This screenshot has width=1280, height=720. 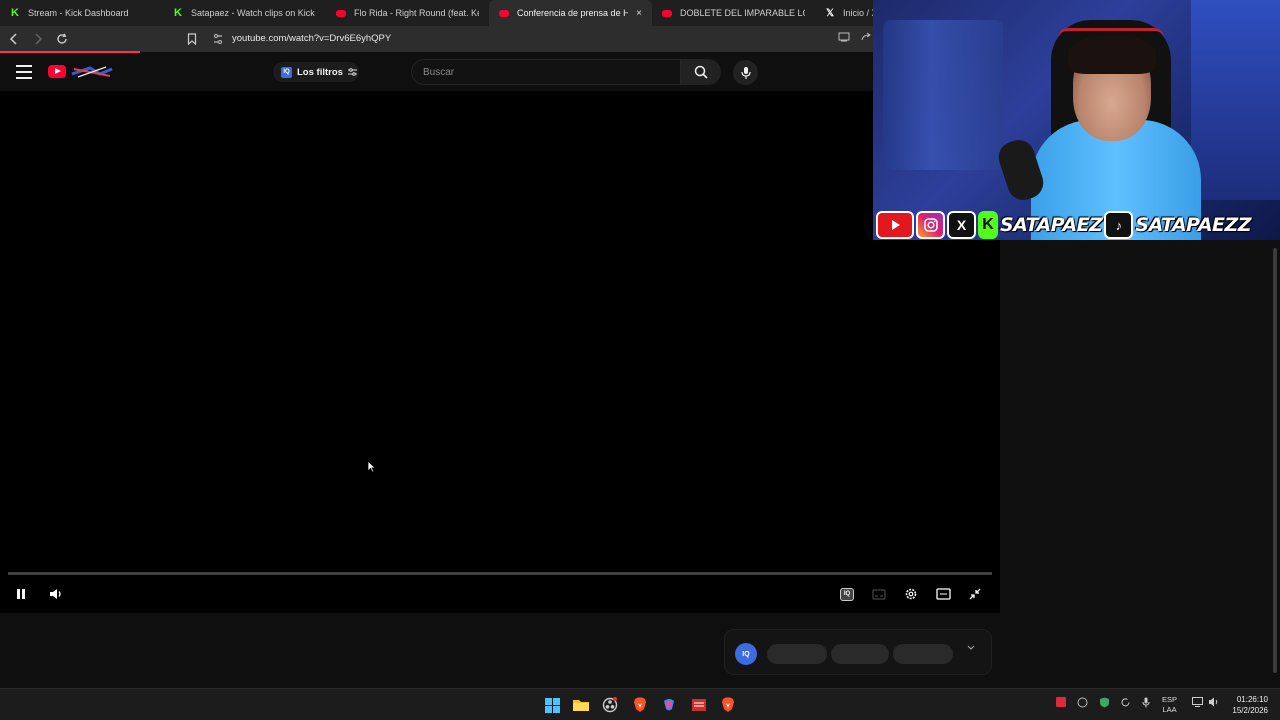 I want to click on tray-sync-icon, so click(x=1125, y=703).